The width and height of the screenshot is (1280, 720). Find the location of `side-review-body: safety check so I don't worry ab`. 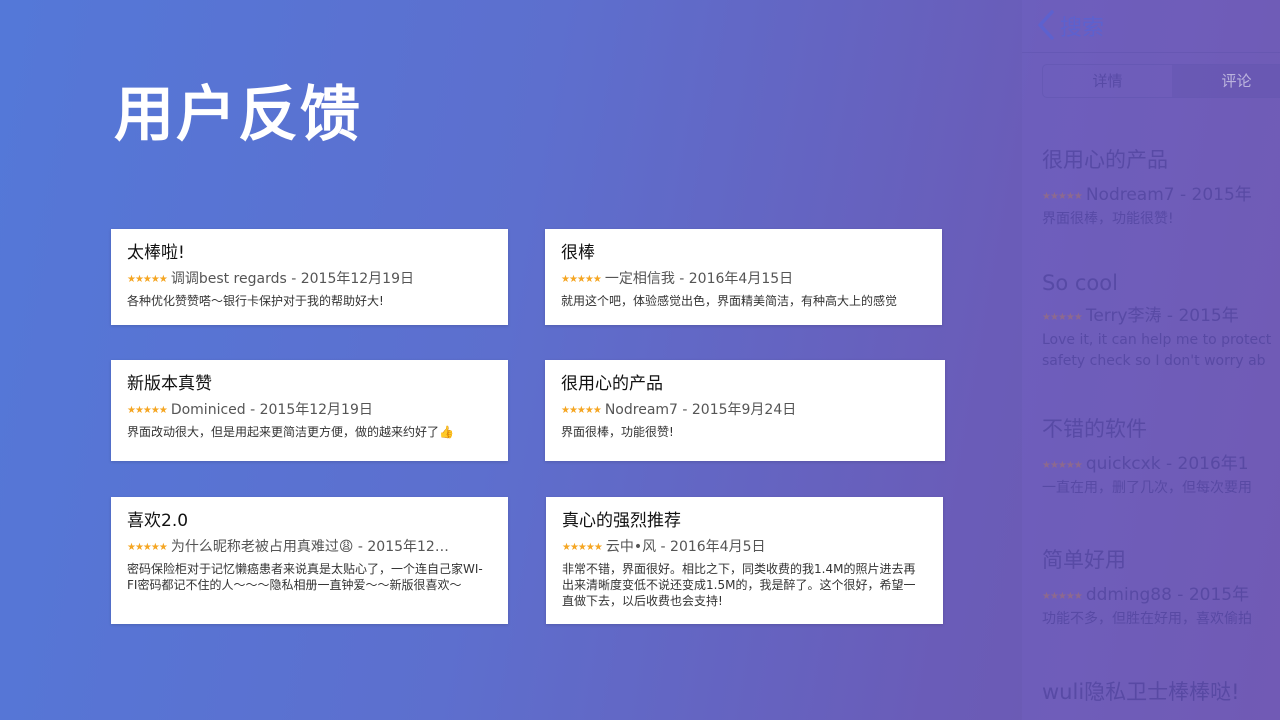

side-review-body: safety check so I don't worry ab is located at coordinates (1154, 361).